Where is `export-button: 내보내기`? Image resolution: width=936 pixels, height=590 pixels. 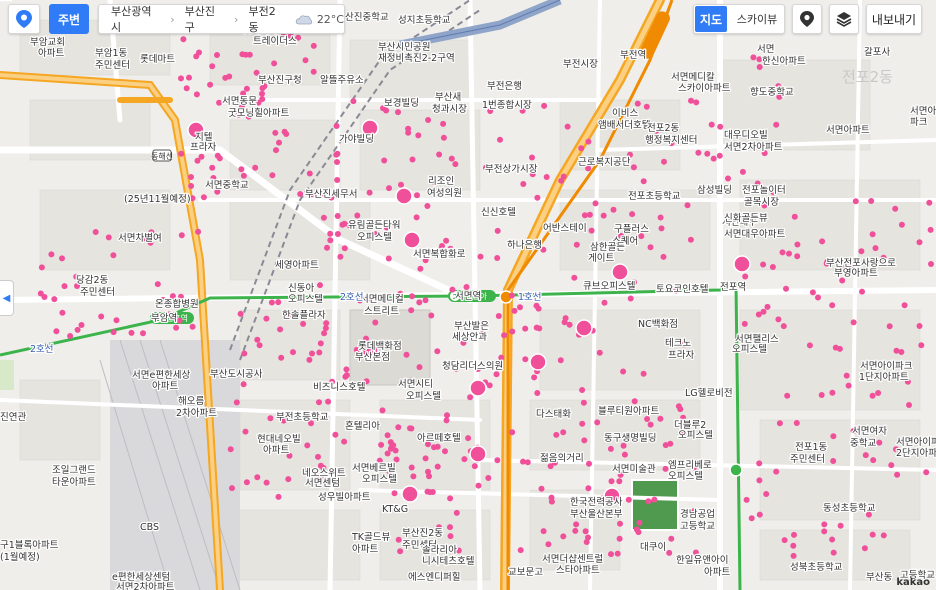
export-button: 내보내기 is located at coordinates (894, 19).